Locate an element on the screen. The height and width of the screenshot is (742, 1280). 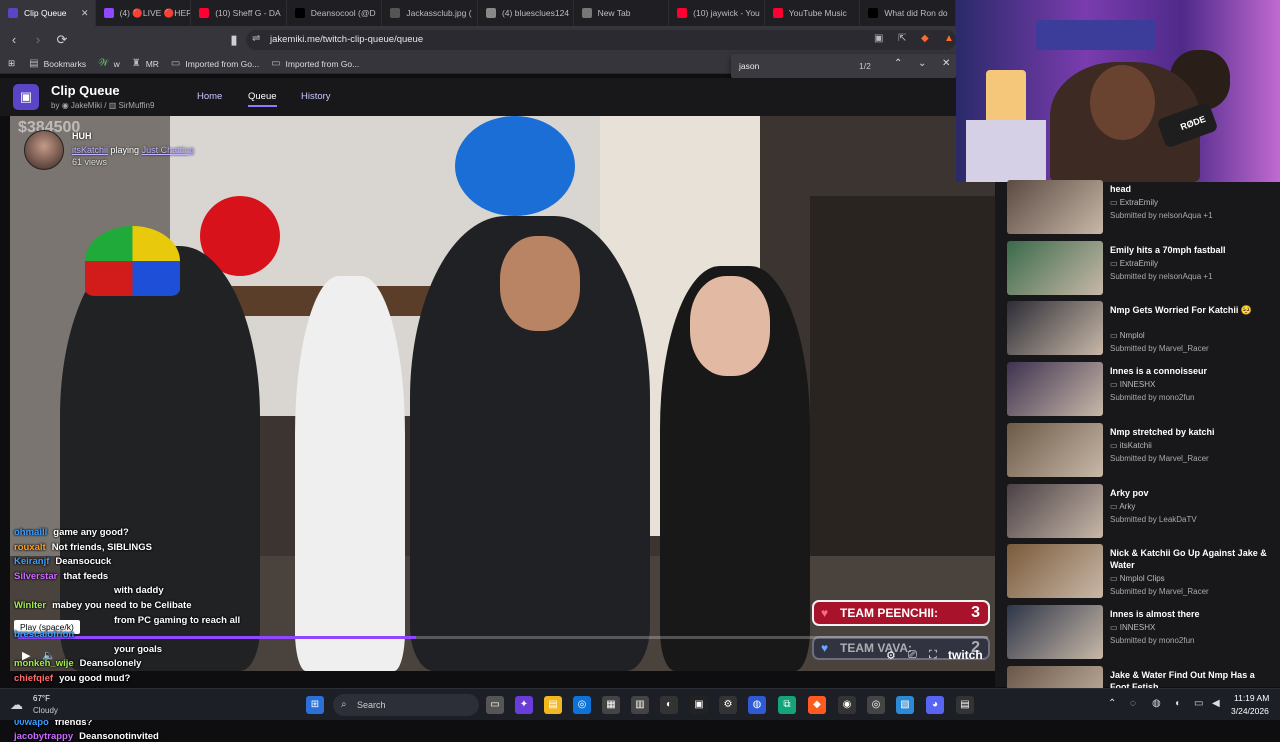
chat-username: Silverstar is located at coordinates (35, 576).